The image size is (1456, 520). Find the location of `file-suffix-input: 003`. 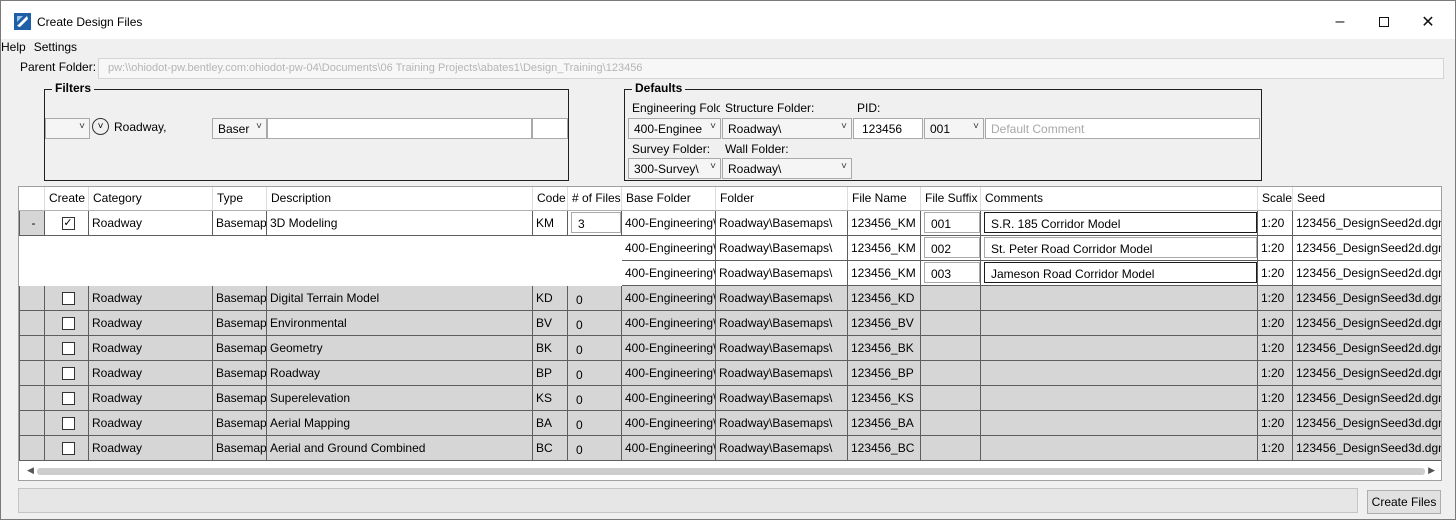

file-suffix-input: 003 is located at coordinates (952, 272).